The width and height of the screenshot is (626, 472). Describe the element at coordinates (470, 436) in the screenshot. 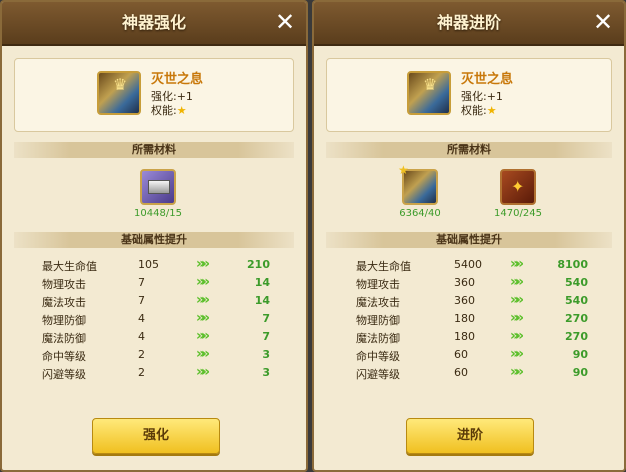

I see `advance-button: 进阶` at that location.